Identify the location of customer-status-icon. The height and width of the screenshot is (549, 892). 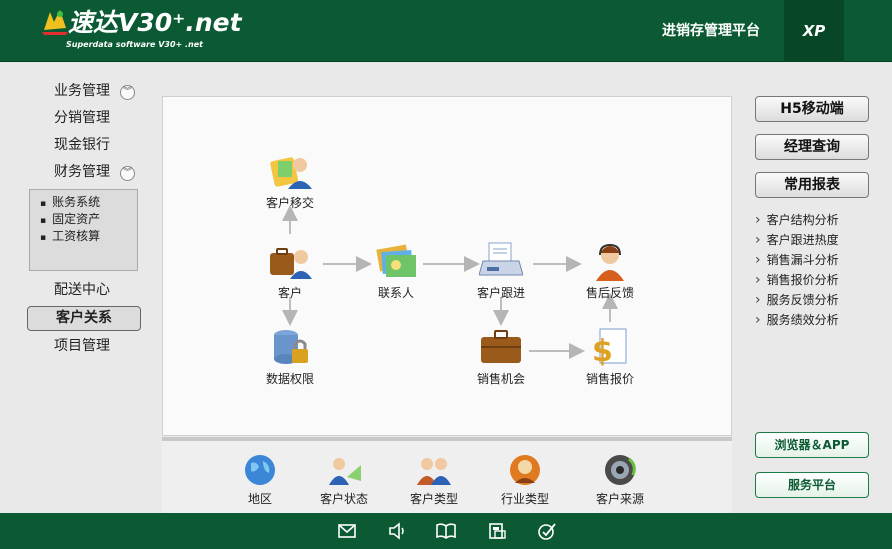
(345, 471).